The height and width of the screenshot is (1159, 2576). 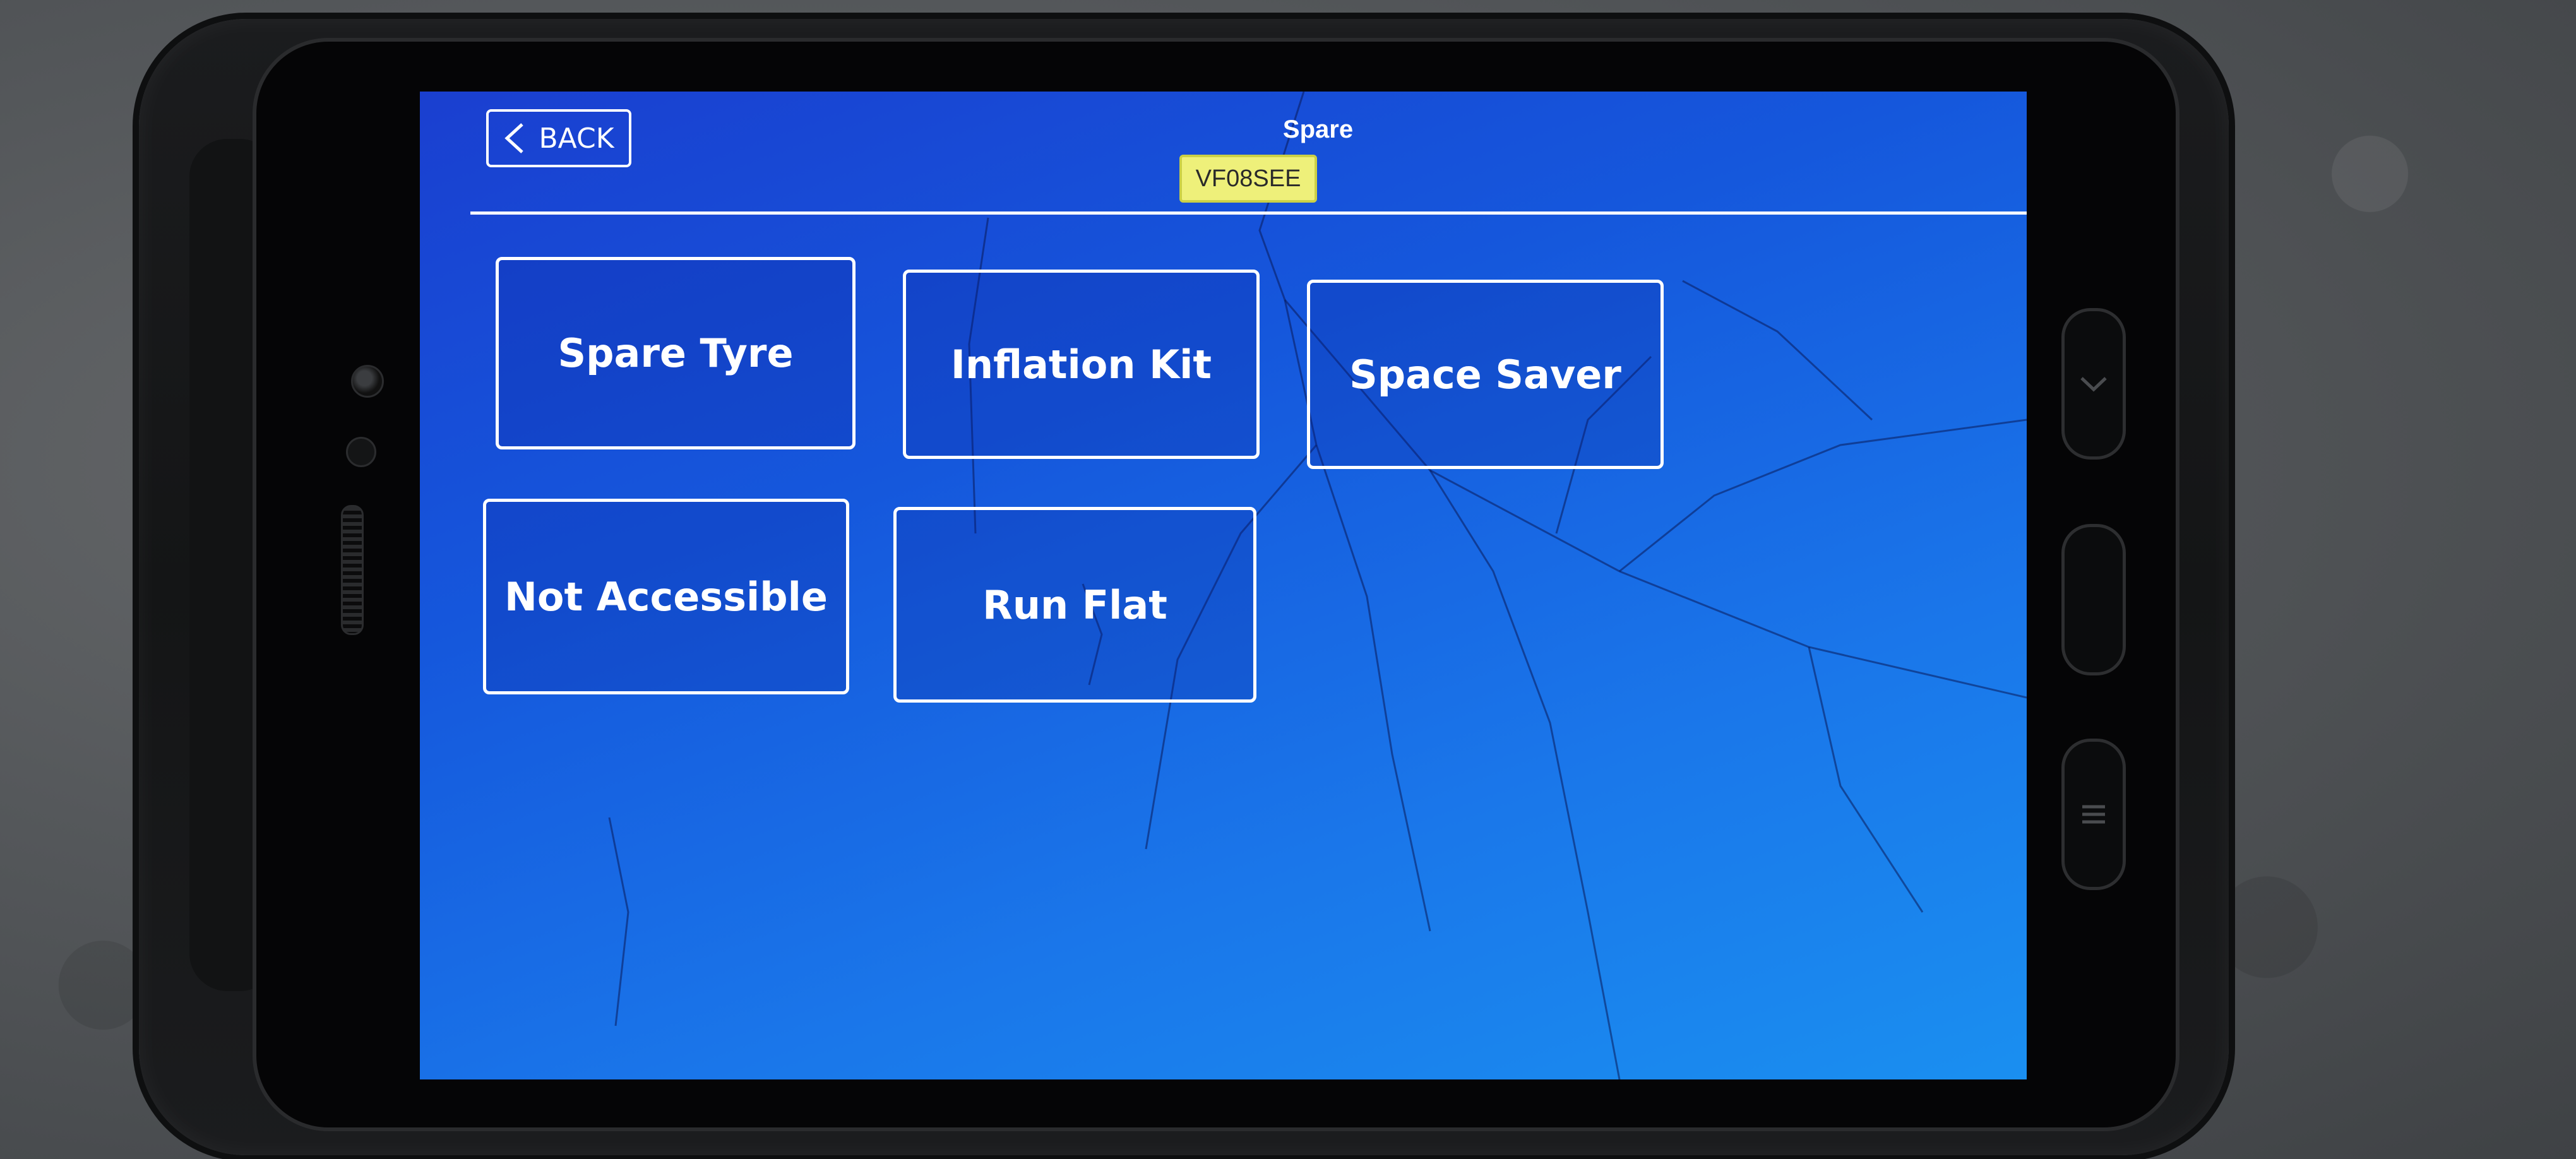 I want to click on front-camera, so click(x=367, y=382).